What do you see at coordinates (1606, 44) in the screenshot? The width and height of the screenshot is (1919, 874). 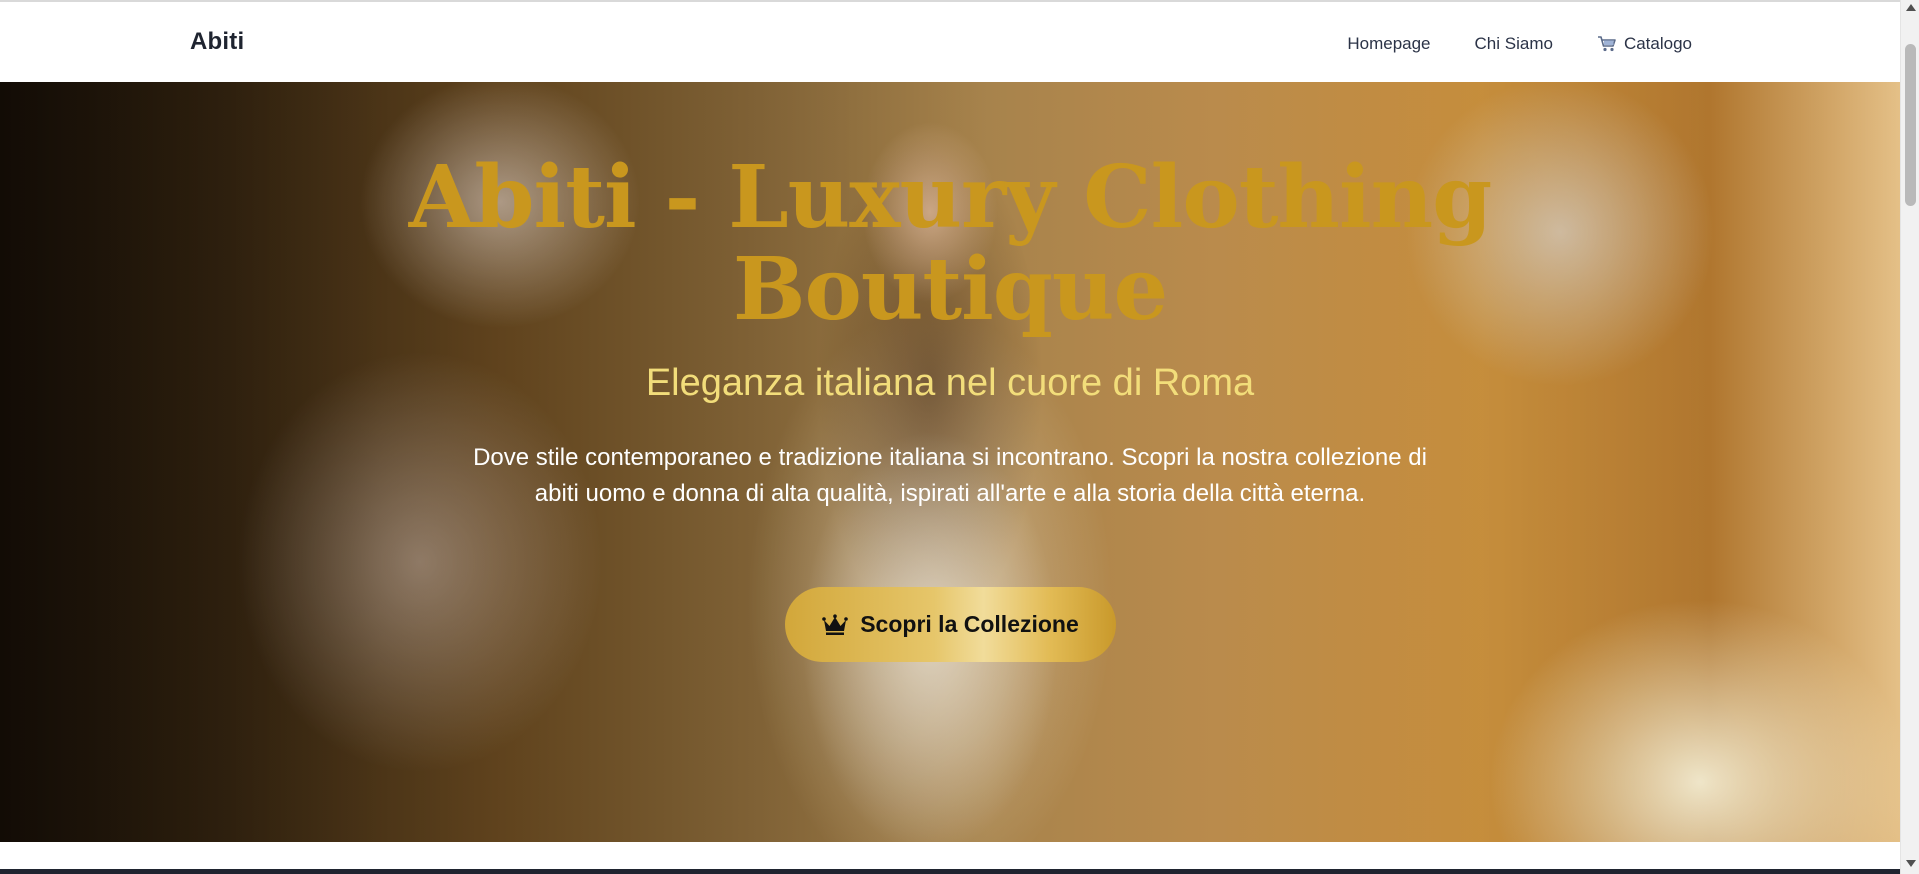 I see `cart-icon` at bounding box center [1606, 44].